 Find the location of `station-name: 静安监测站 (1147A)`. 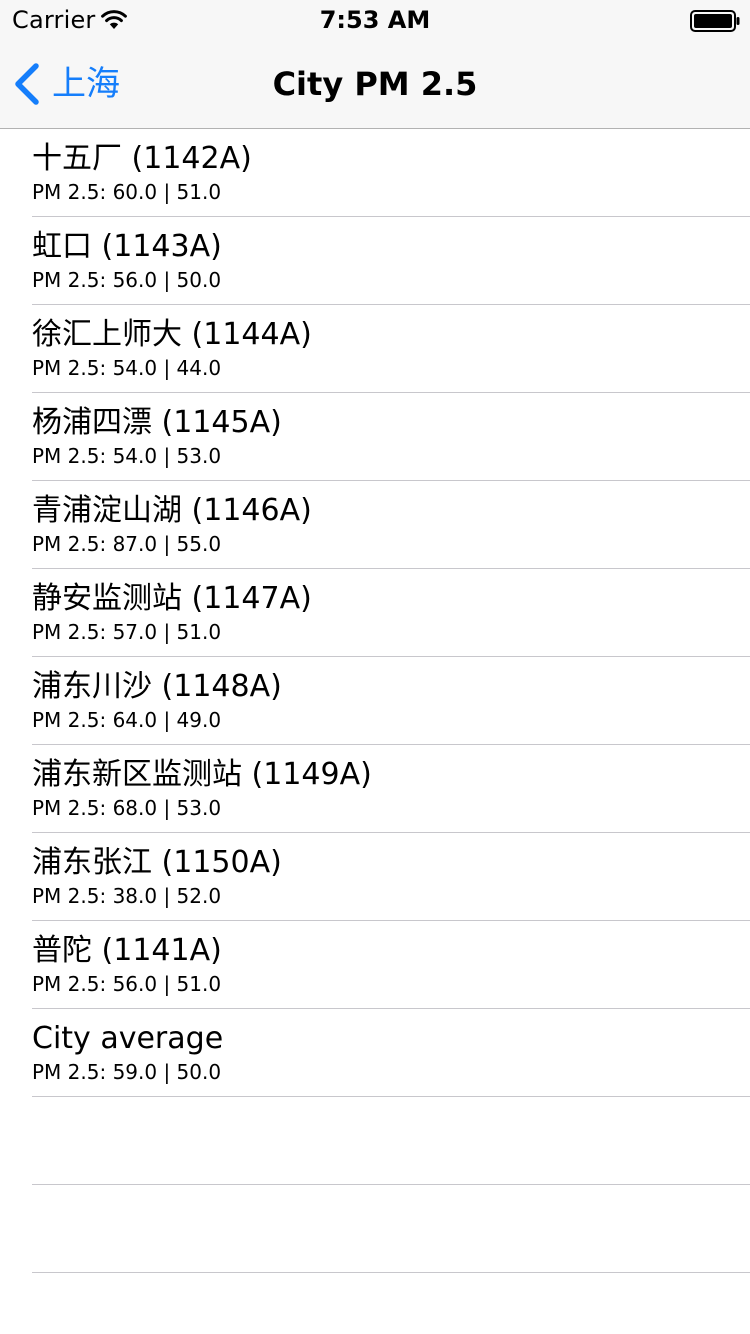

station-name: 静安监测站 (1147A) is located at coordinates (172, 598).